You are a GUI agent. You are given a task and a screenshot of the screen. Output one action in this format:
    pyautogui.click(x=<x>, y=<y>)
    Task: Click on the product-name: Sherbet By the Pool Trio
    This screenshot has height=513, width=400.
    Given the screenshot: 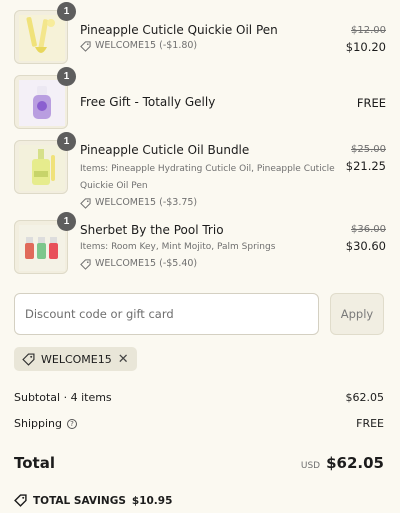 What is the action you would take?
    pyautogui.click(x=152, y=230)
    